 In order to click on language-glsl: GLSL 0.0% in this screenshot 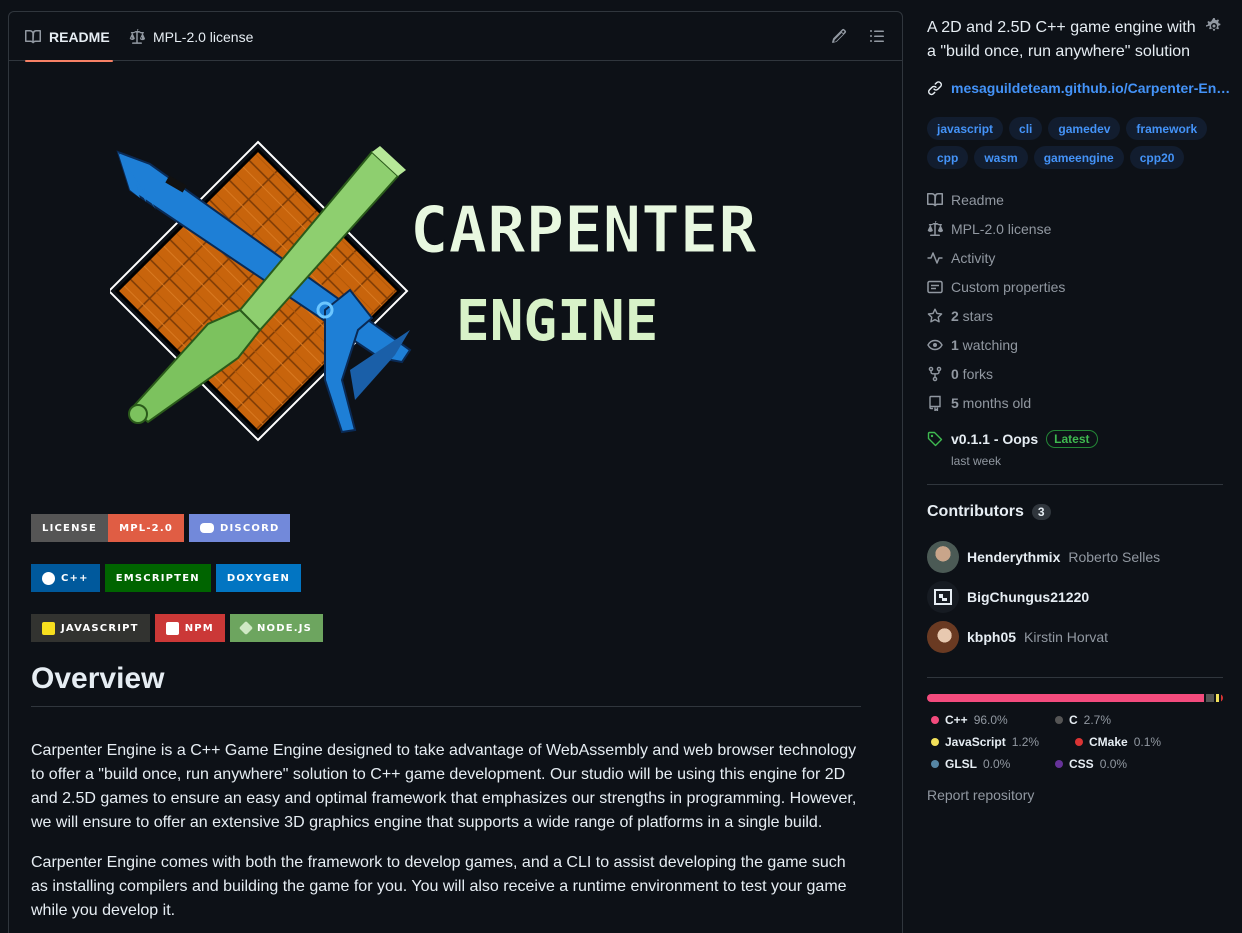, I will do `click(983, 764)`.